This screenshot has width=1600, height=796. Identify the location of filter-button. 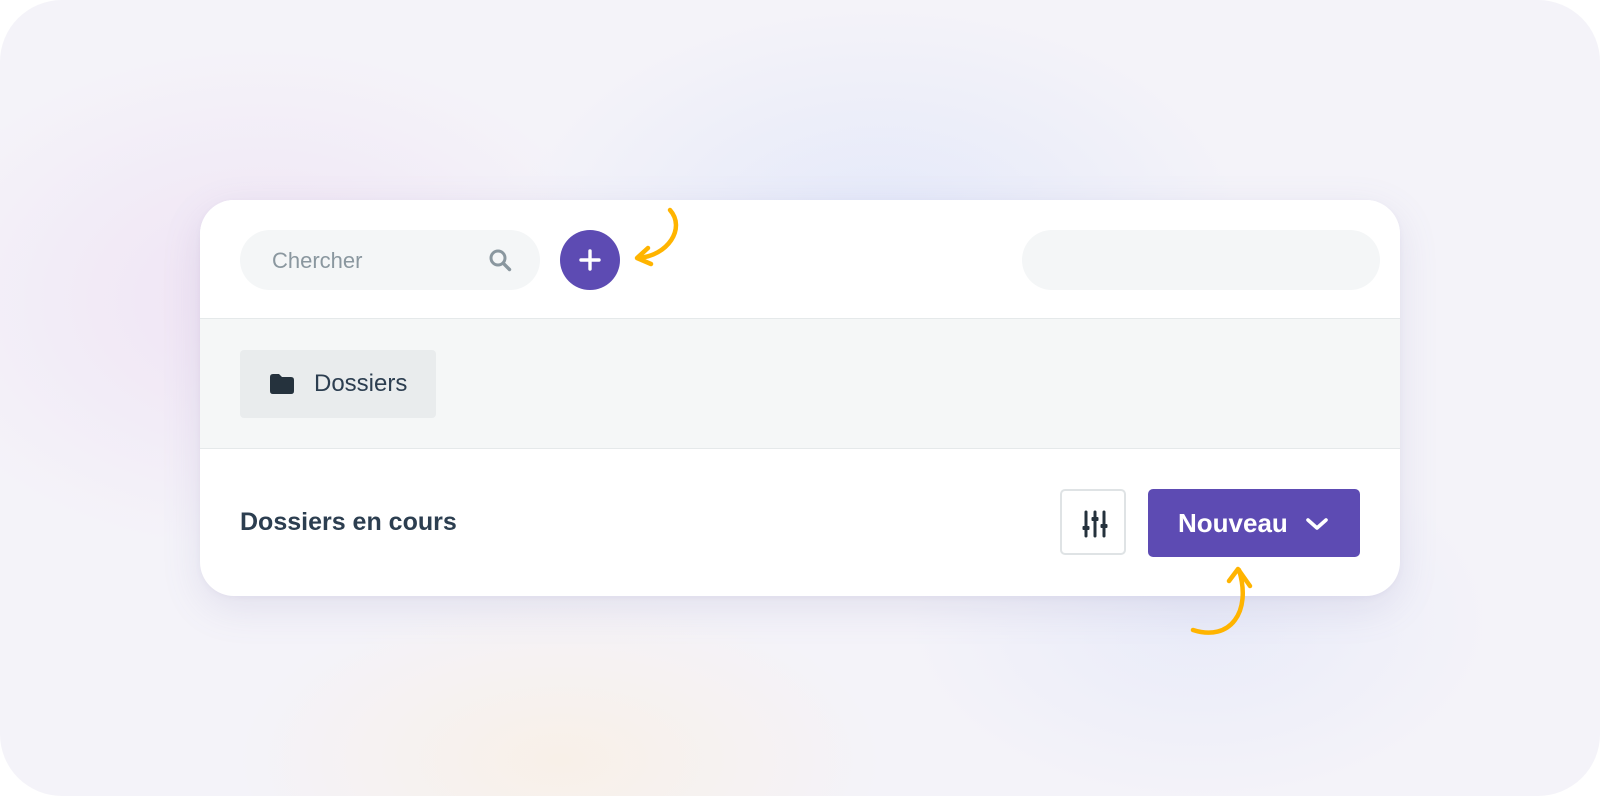
(1093, 522).